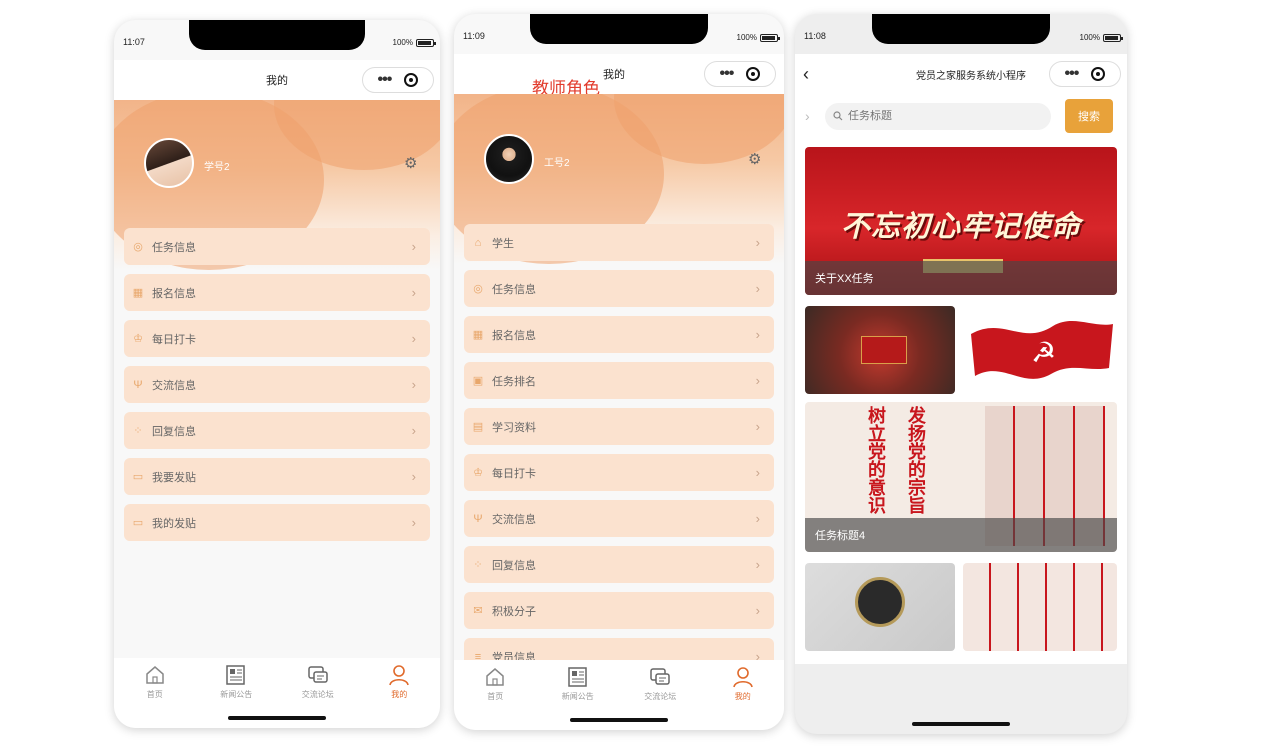 Image resolution: width=1267 pixels, height=756 pixels. I want to click on tab-label: 新闻公告, so click(577, 696).